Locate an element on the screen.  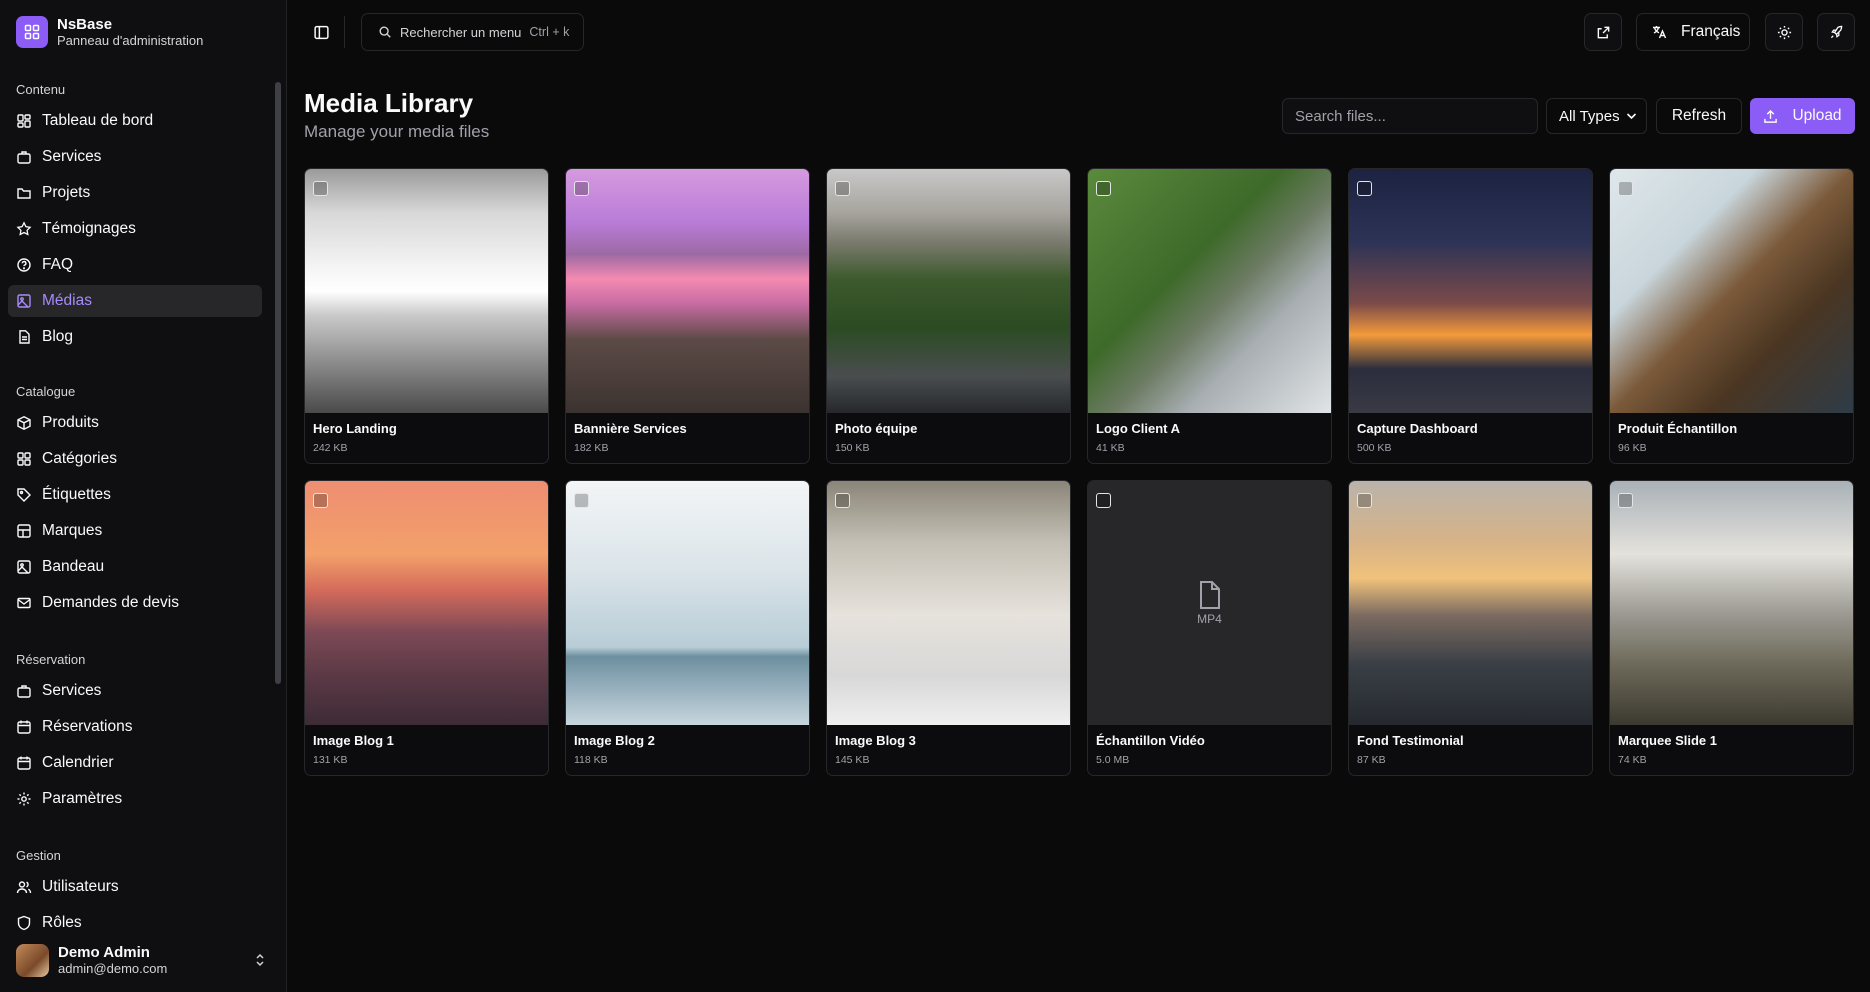
media-card: MP4 Échantillon Vidéo 5.0 MB is located at coordinates (1209, 628).